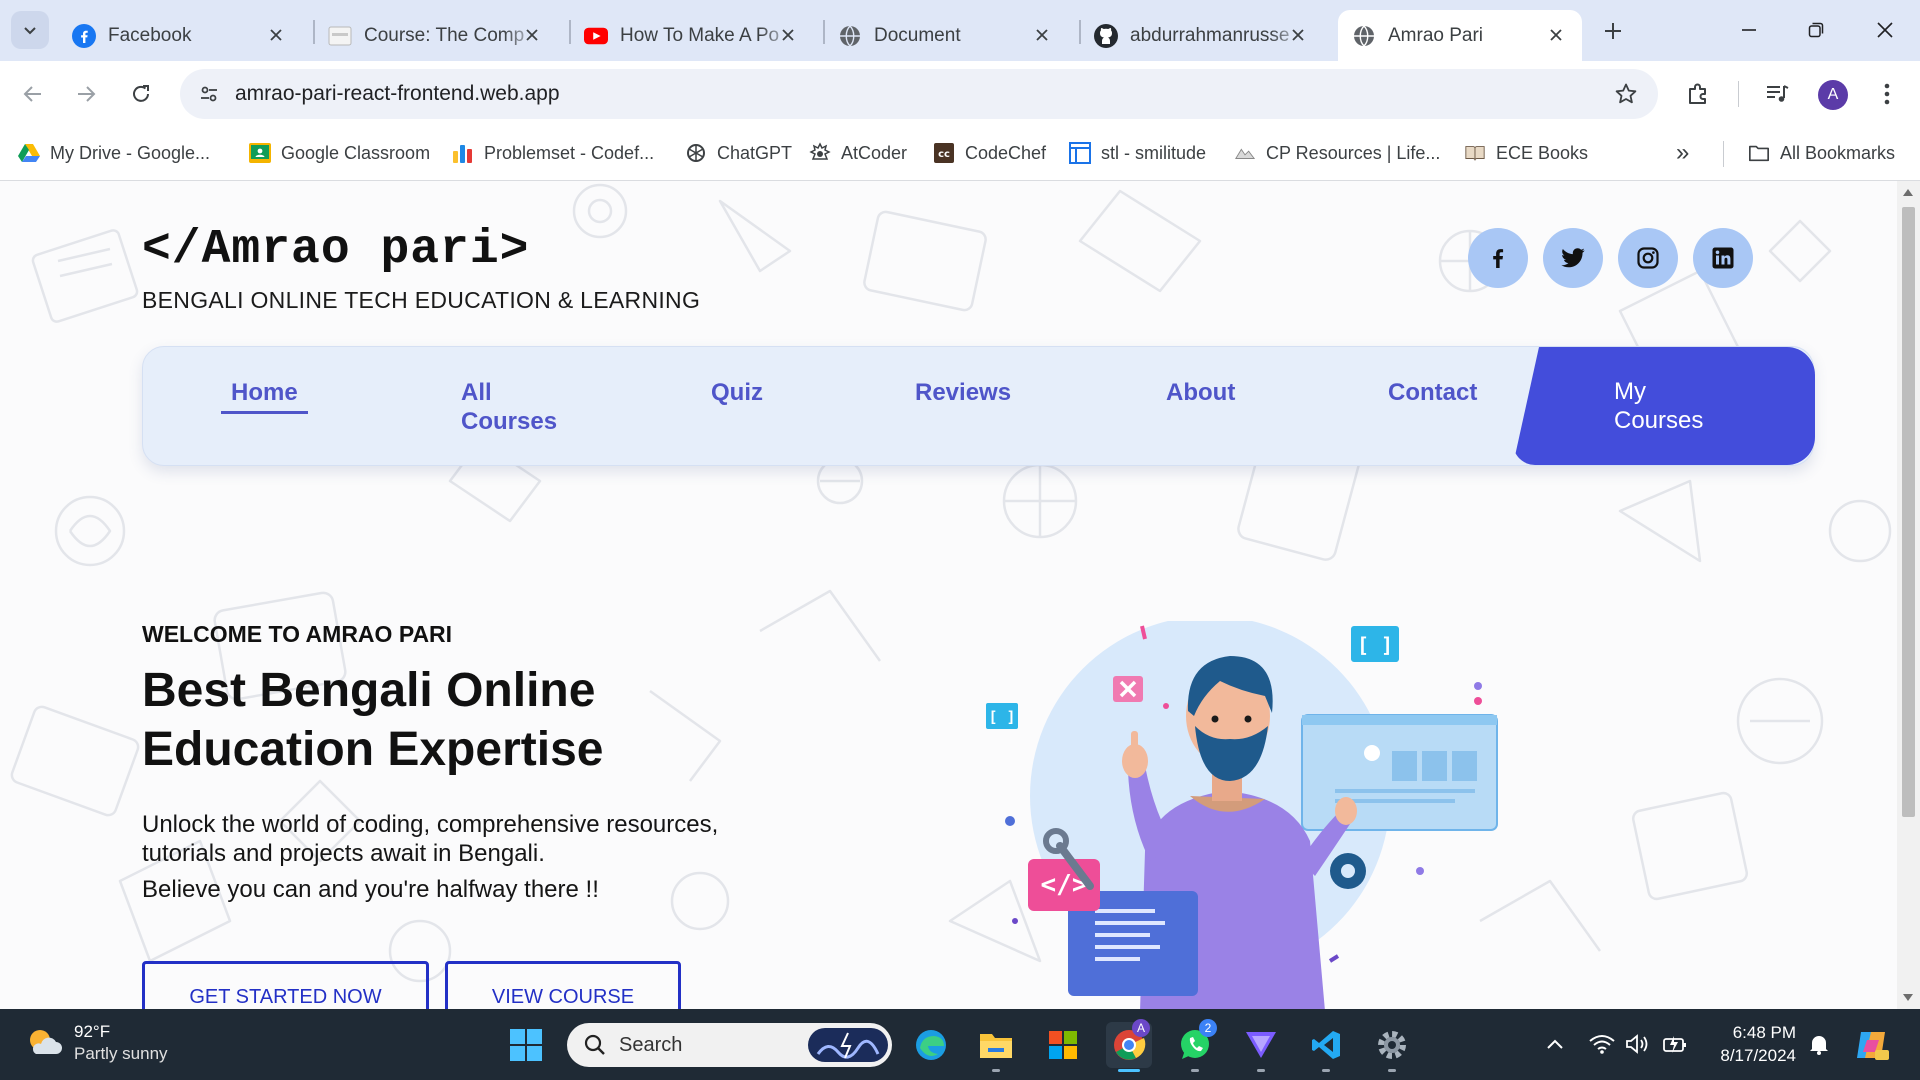 Image resolution: width=1920 pixels, height=1080 pixels. I want to click on bookmark-star-icon, so click(1626, 94).